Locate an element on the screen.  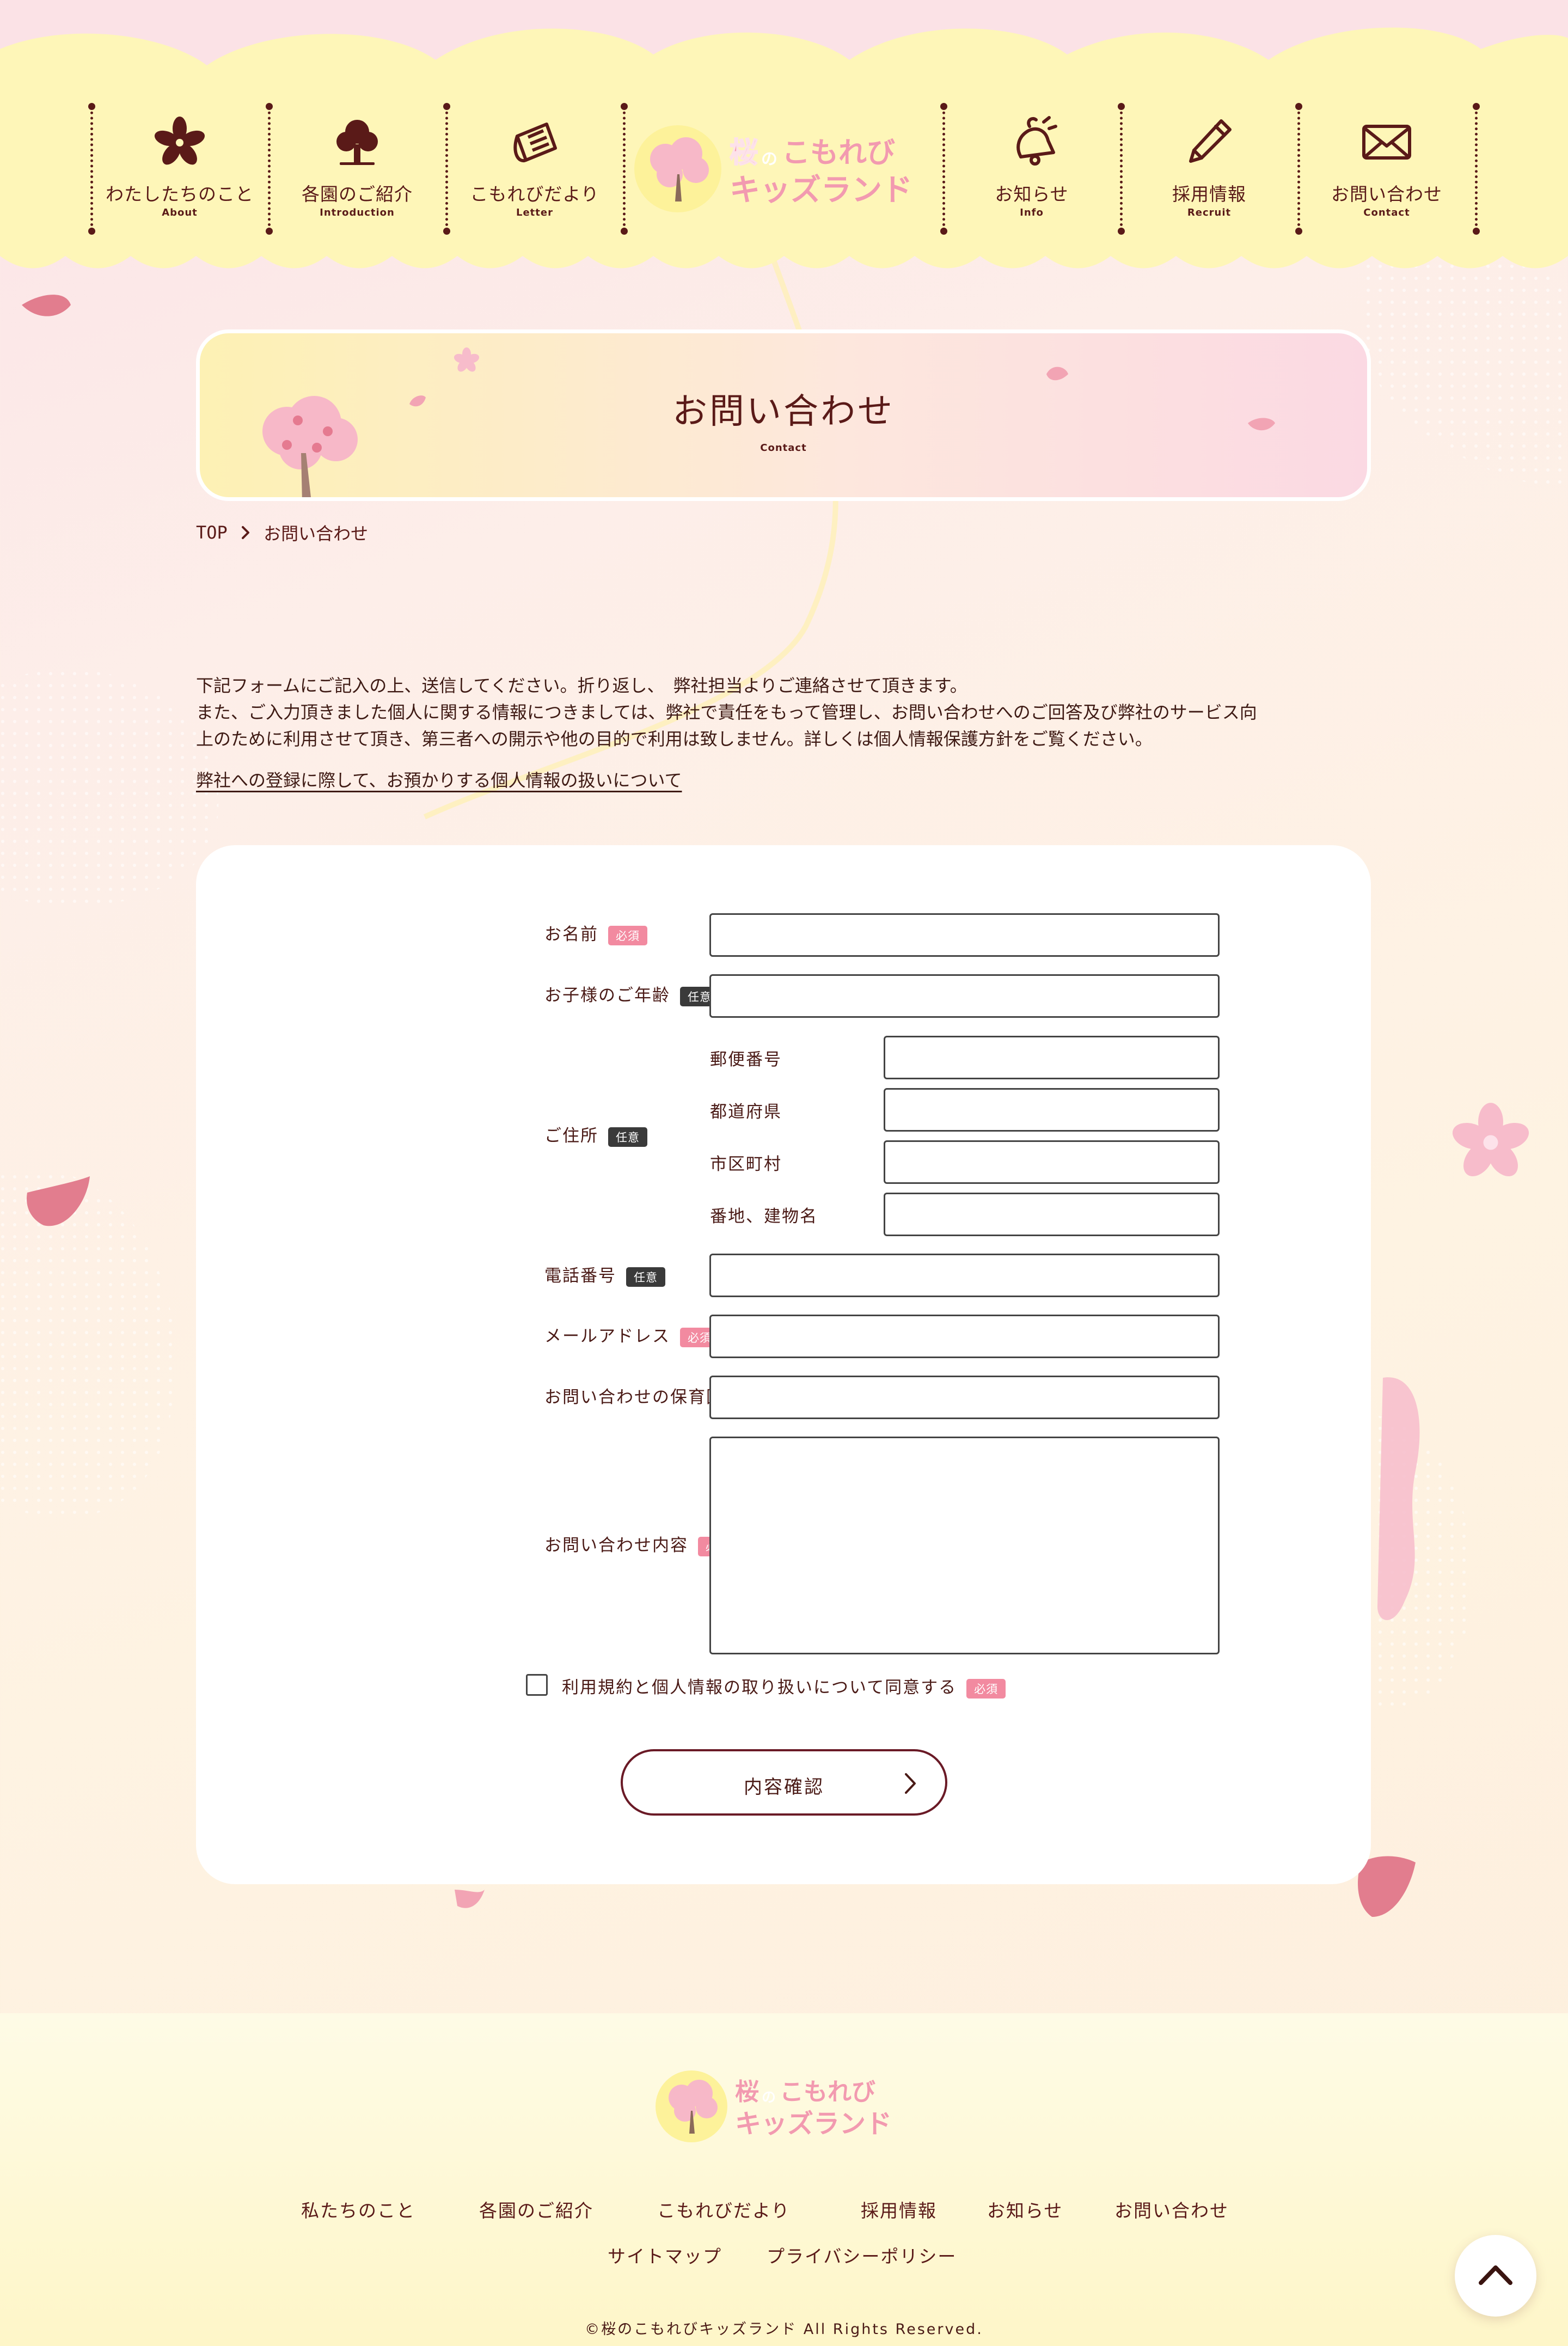
field-label-text: お子様のご年齢 is located at coordinates (607, 995).